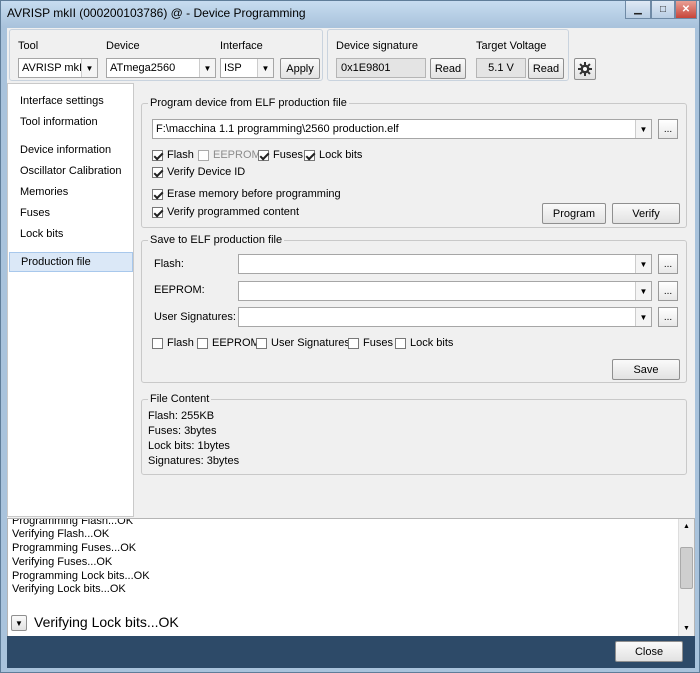  I want to click on interface-select: ISP ▼, so click(247, 68).